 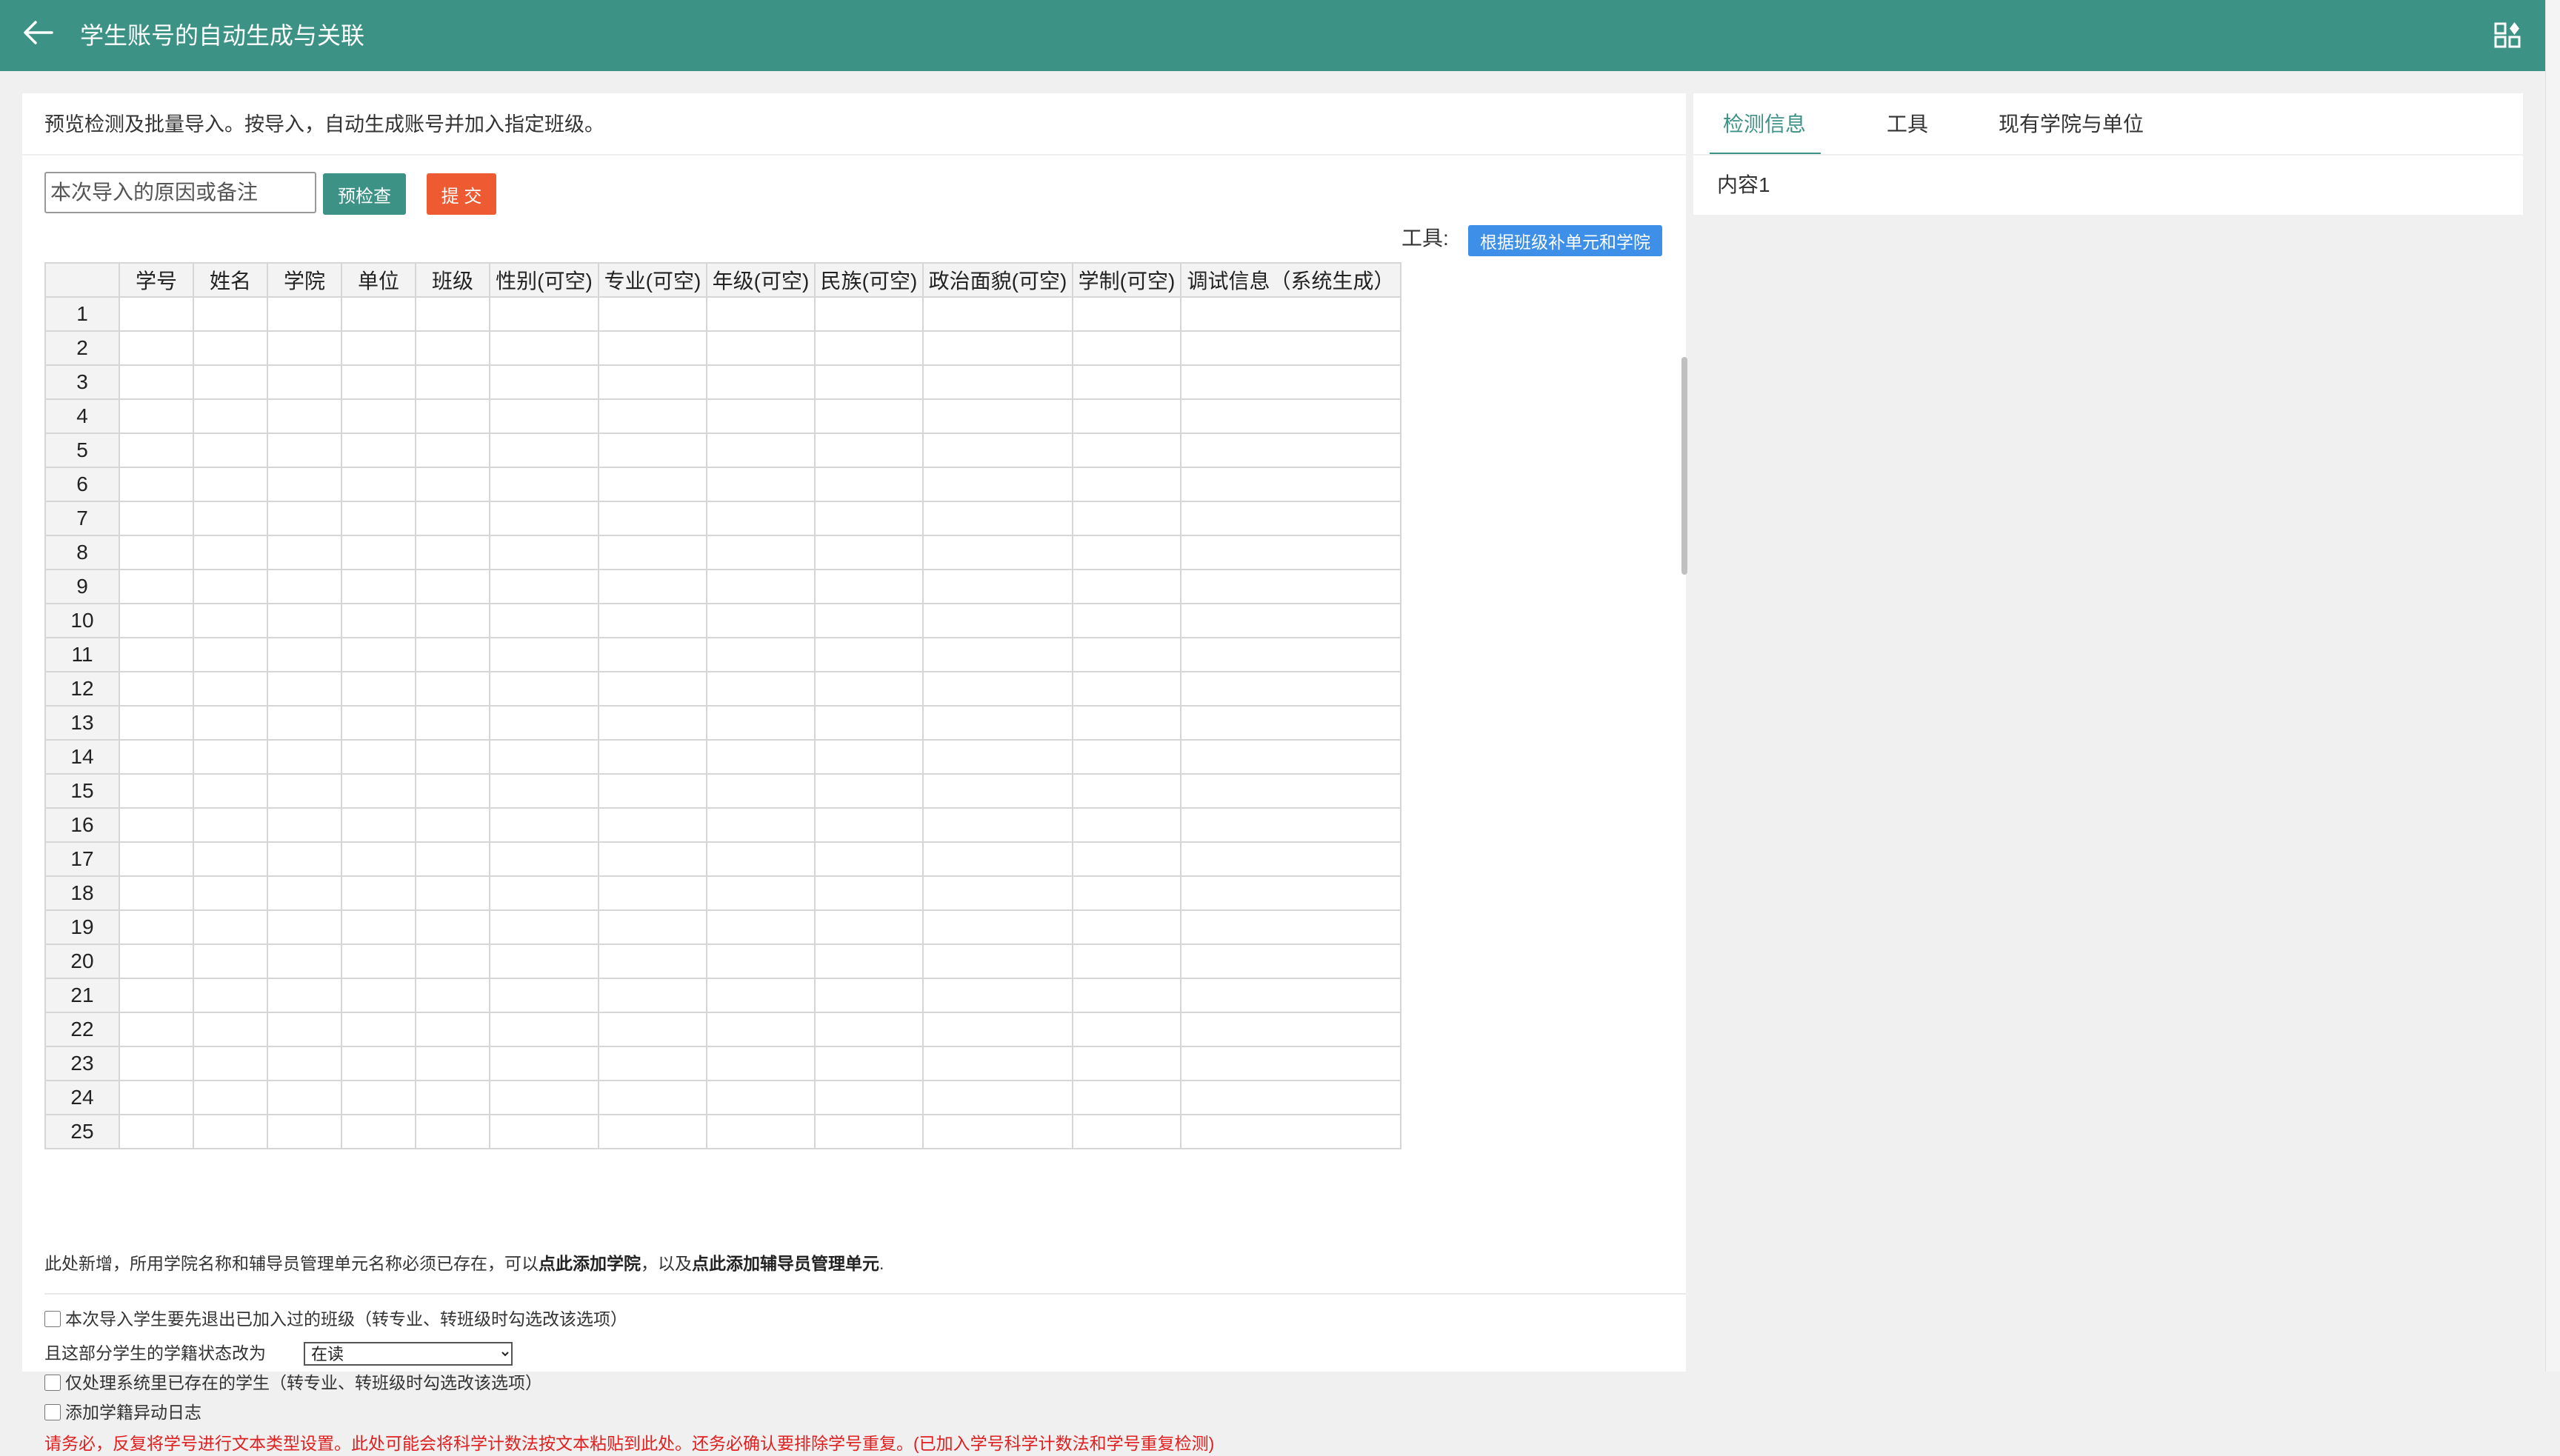 I want to click on only-existing-option: 仅处理系统里已存在的学生（转专业、转班级时勾选改该选项）, so click(x=293, y=1382).